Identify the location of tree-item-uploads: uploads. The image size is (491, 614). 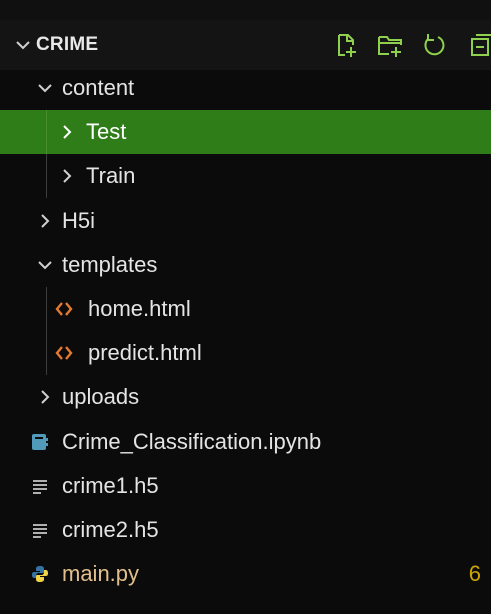
(245, 397).